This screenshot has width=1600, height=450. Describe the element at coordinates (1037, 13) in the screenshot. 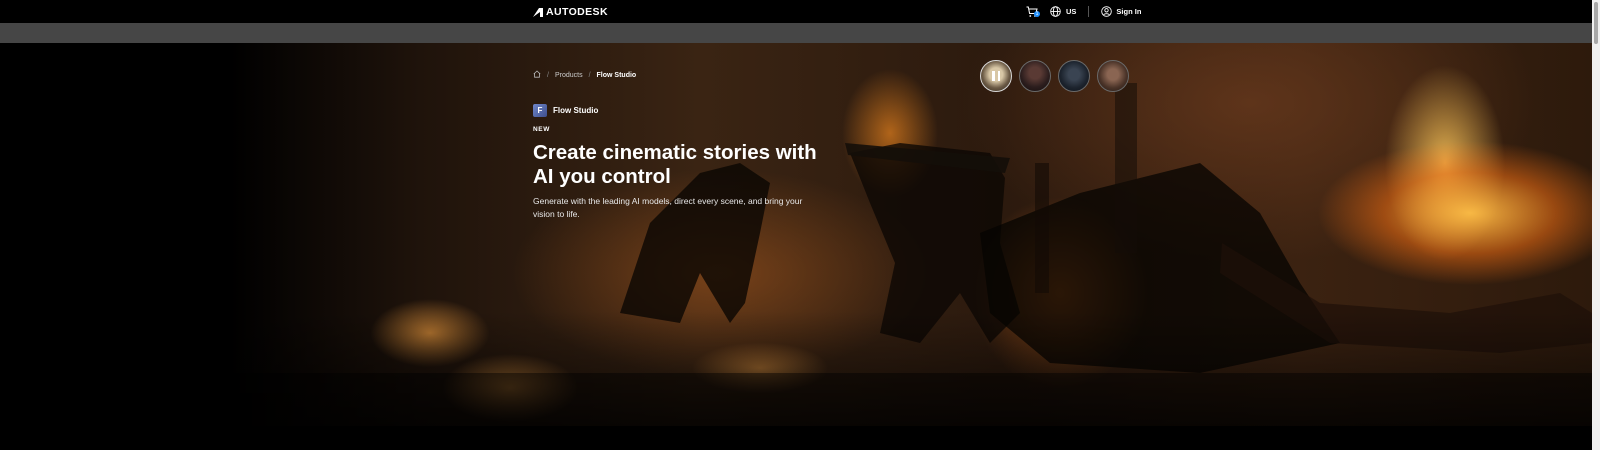

I see `cart-count-badge: 1` at that location.